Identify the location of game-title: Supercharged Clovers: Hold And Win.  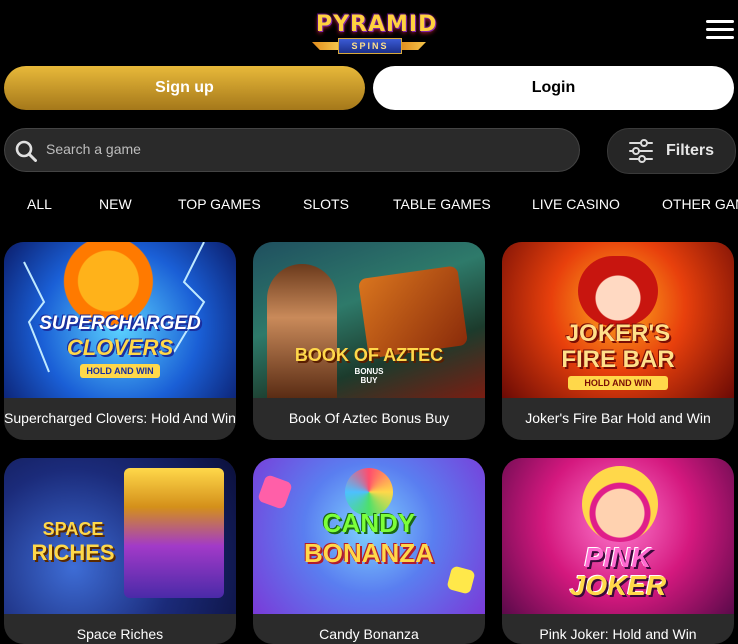
(120, 418).